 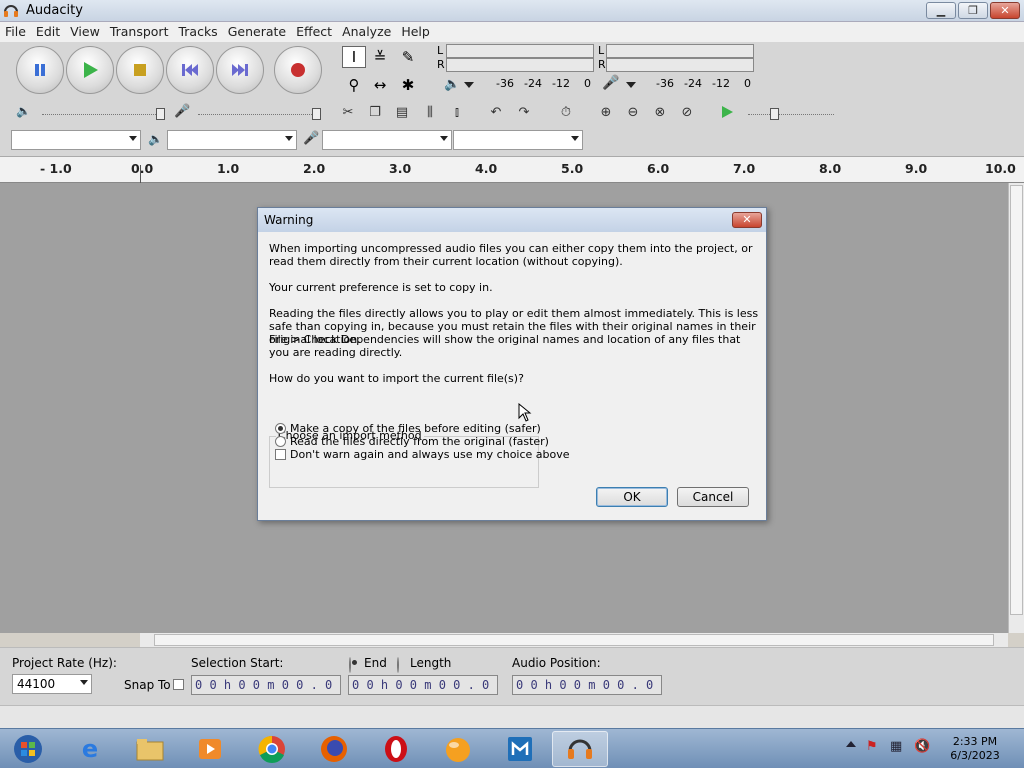 I want to click on selection-end-time: 0 0 h 0 0 m 0 0 . 0 0 0 s, so click(x=423, y=685).